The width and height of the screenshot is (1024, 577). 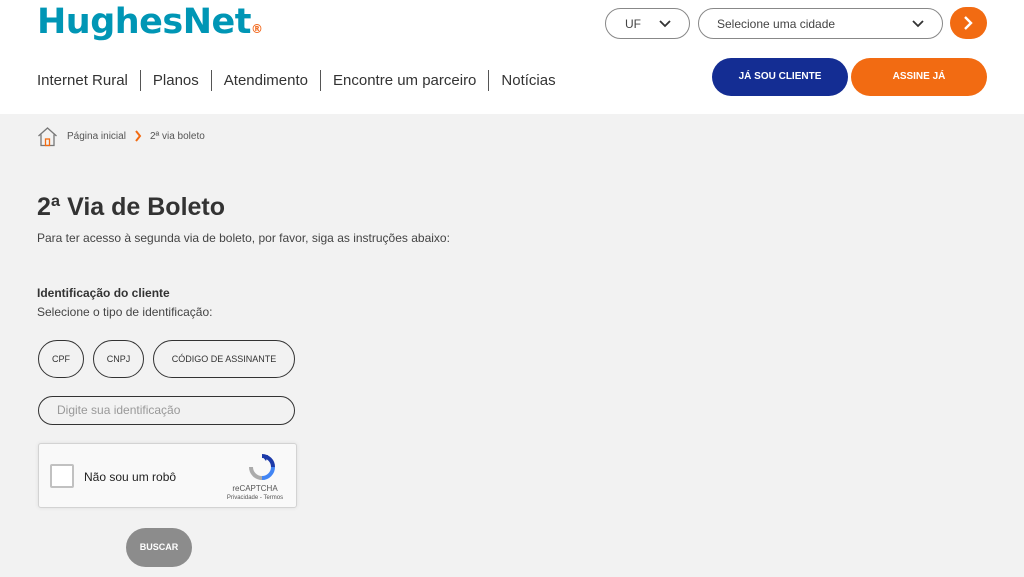 I want to click on nav-item-noticias: Notícias, so click(x=528, y=80).